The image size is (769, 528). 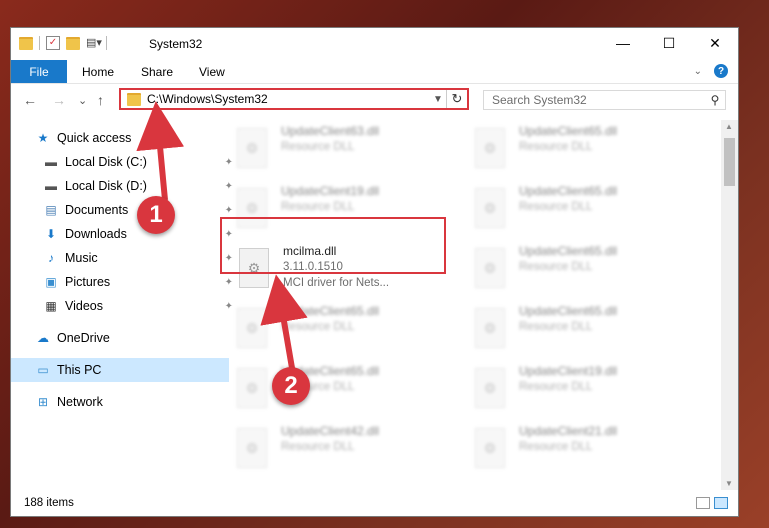 I want to click on step-badge-1: 1, so click(x=156, y=215).